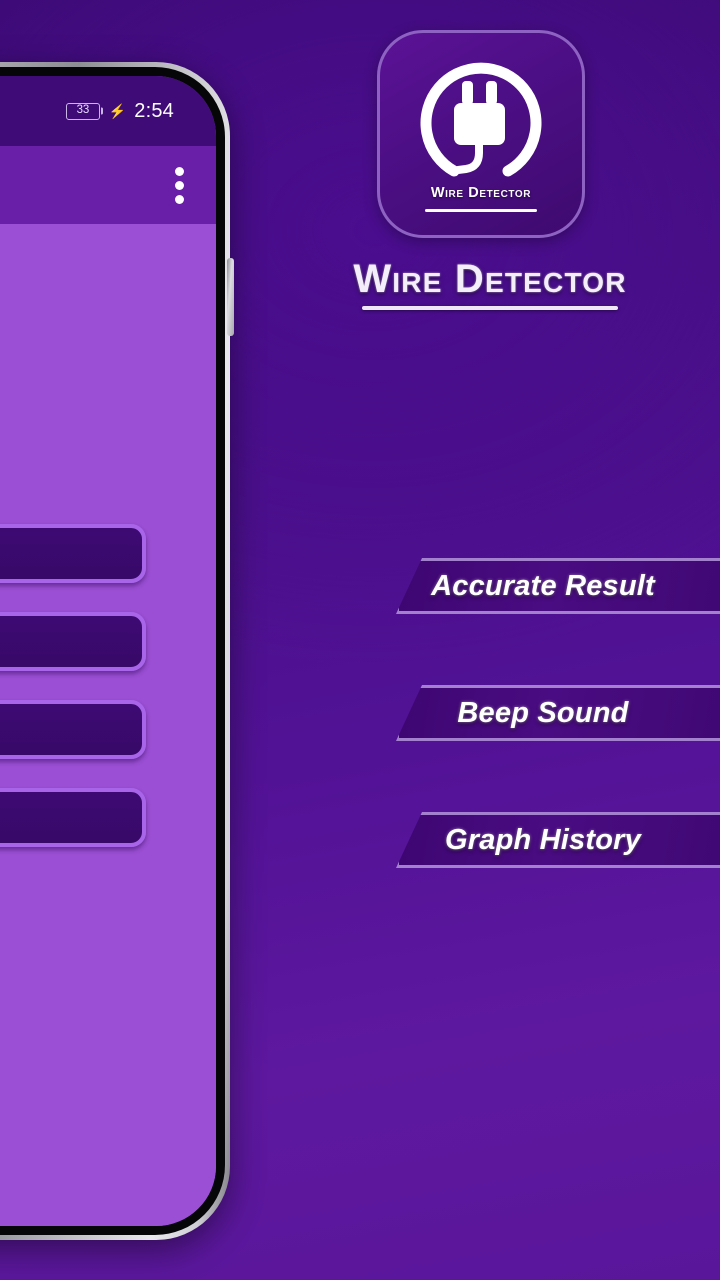 The image size is (720, 1280). Describe the element at coordinates (543, 712) in the screenshot. I see `feature-banner-label: Beep Sound` at that location.